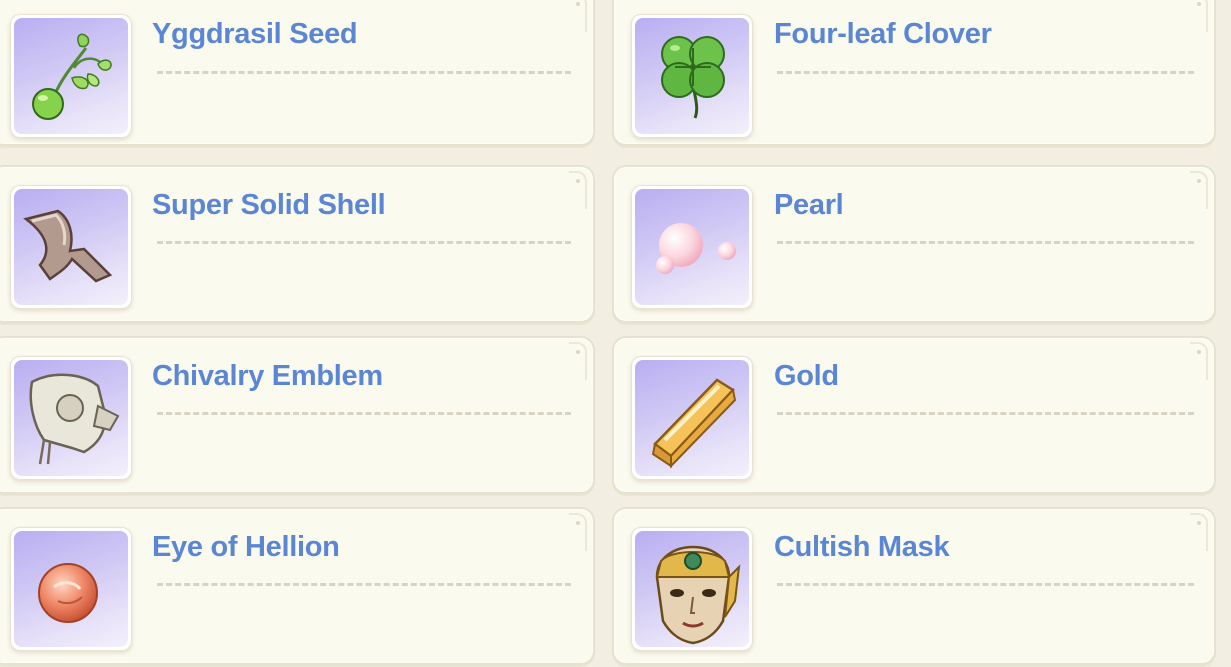 This screenshot has width=1231, height=667. What do you see at coordinates (694, 423) in the screenshot?
I see `gold-icon` at bounding box center [694, 423].